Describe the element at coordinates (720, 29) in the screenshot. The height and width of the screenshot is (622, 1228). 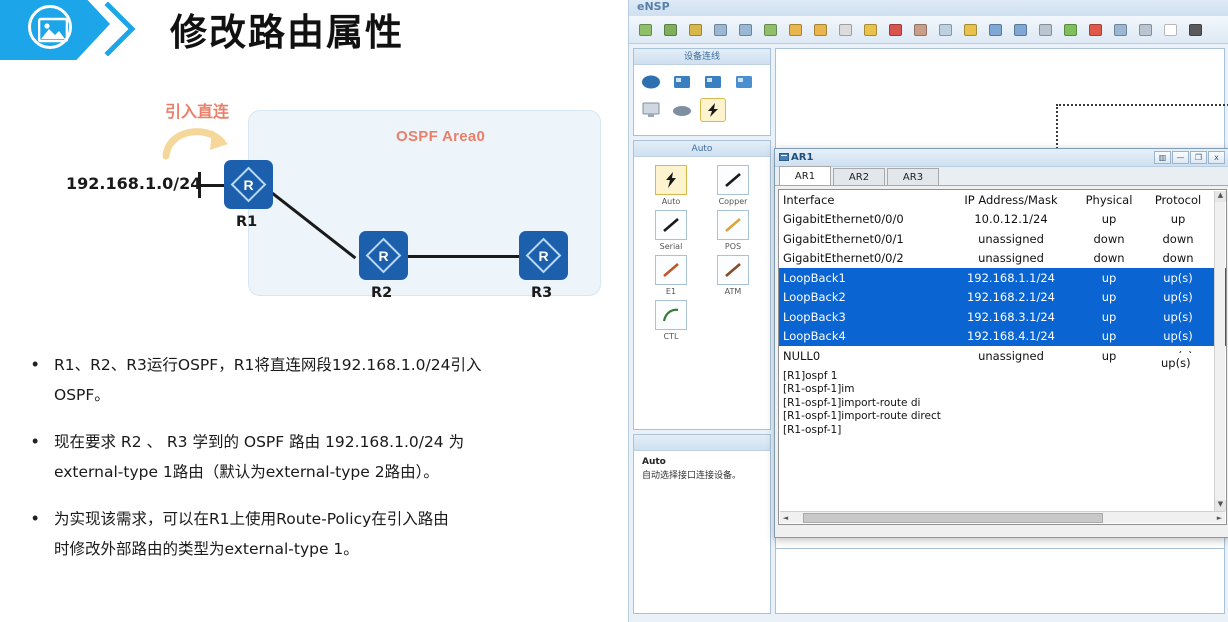
I see `save-as-icon` at that location.